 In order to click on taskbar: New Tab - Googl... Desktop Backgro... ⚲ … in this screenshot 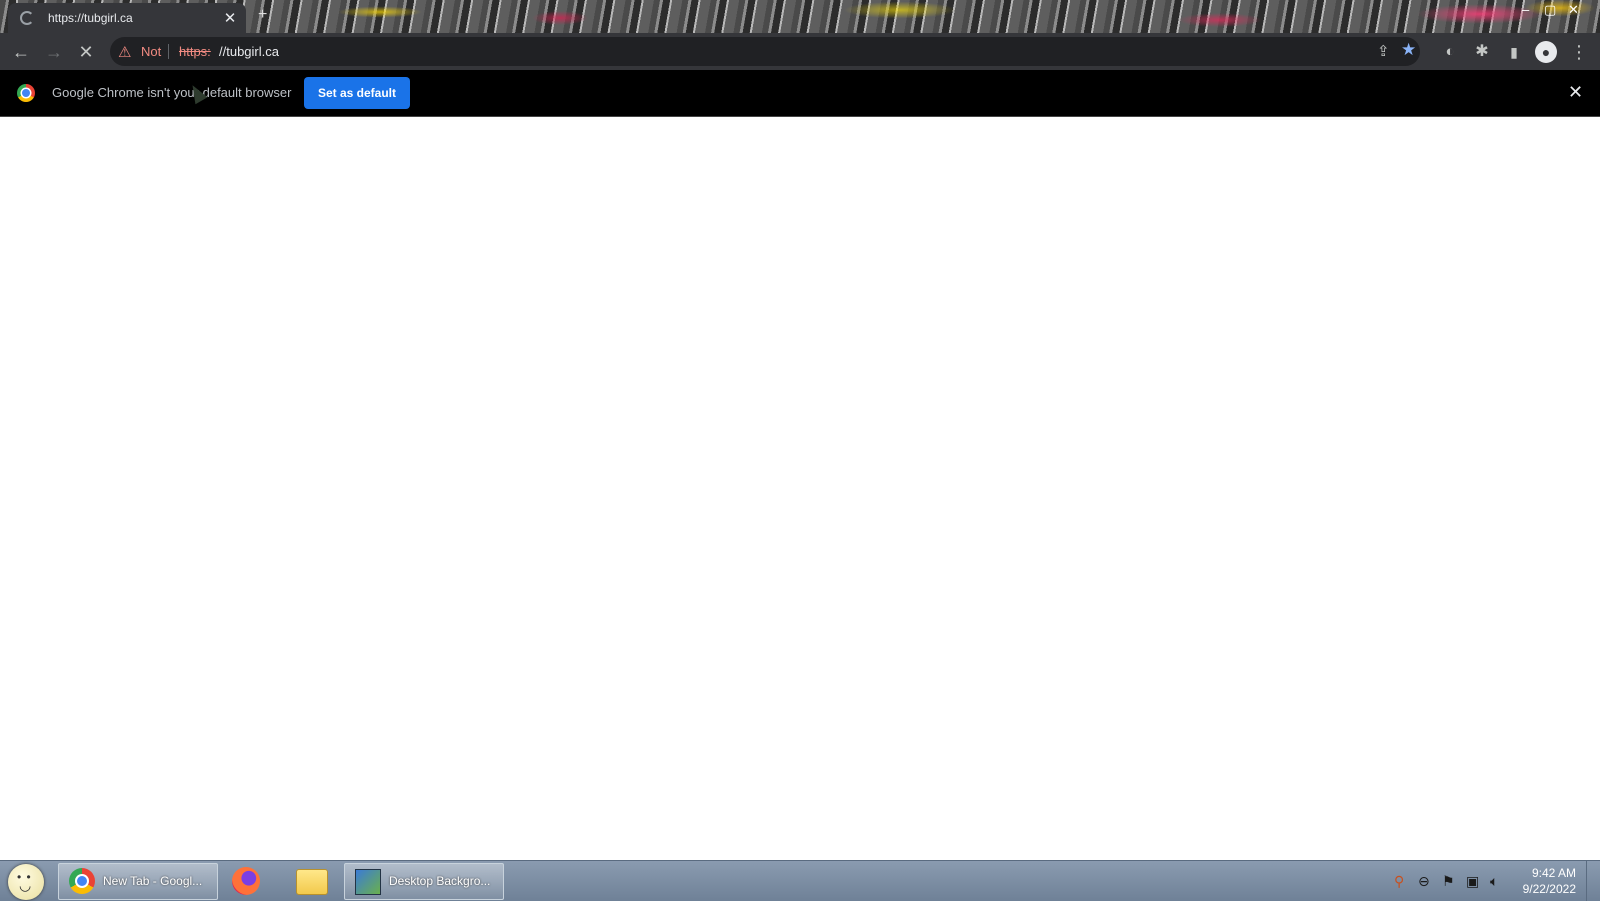, I will do `click(800, 880)`.